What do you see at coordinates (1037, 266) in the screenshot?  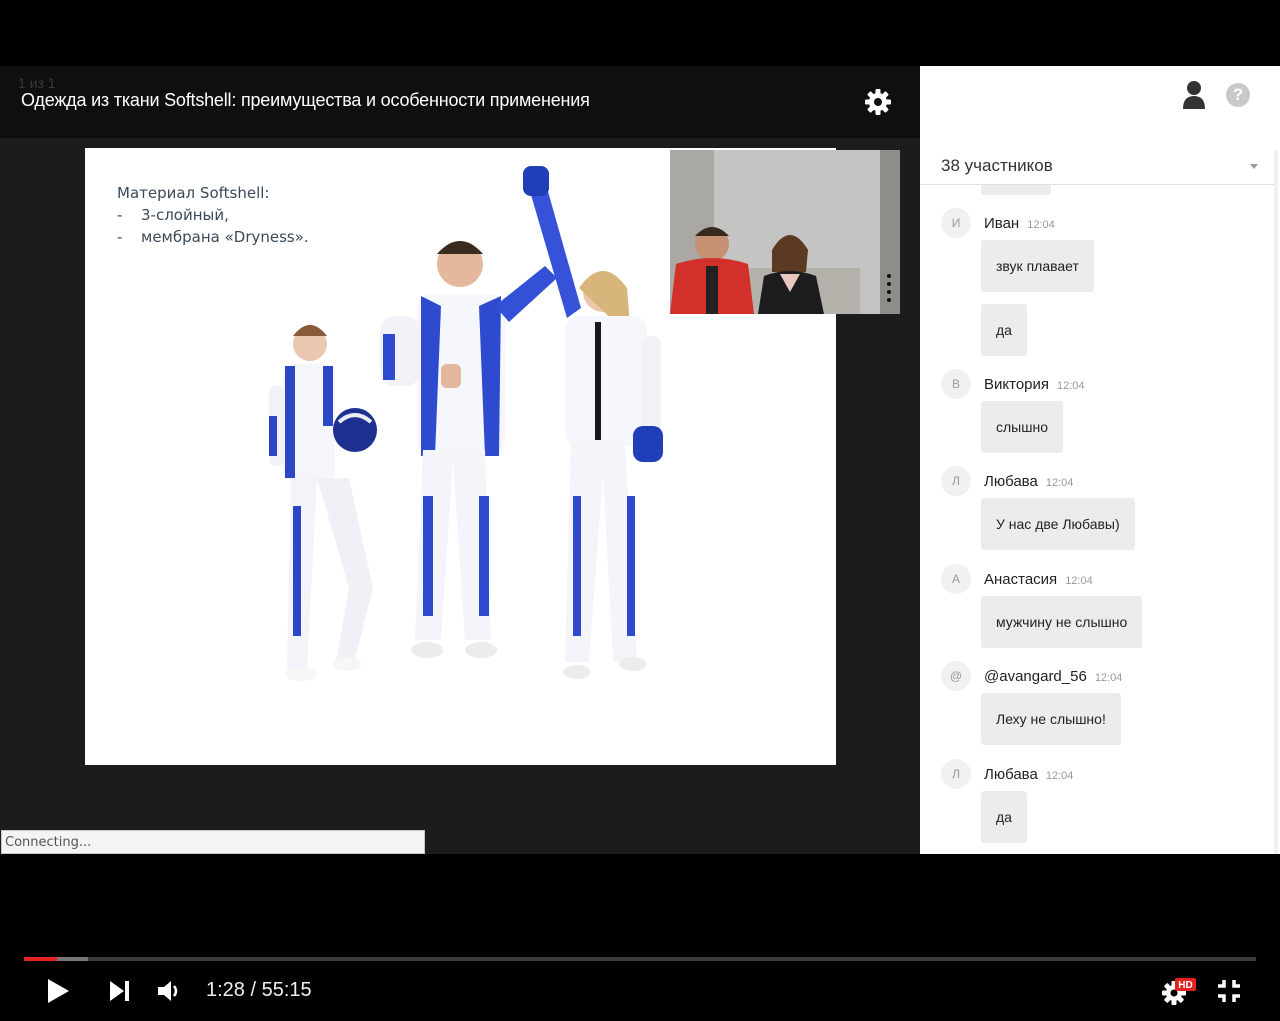 I see `message-bubble: звук плавает` at bounding box center [1037, 266].